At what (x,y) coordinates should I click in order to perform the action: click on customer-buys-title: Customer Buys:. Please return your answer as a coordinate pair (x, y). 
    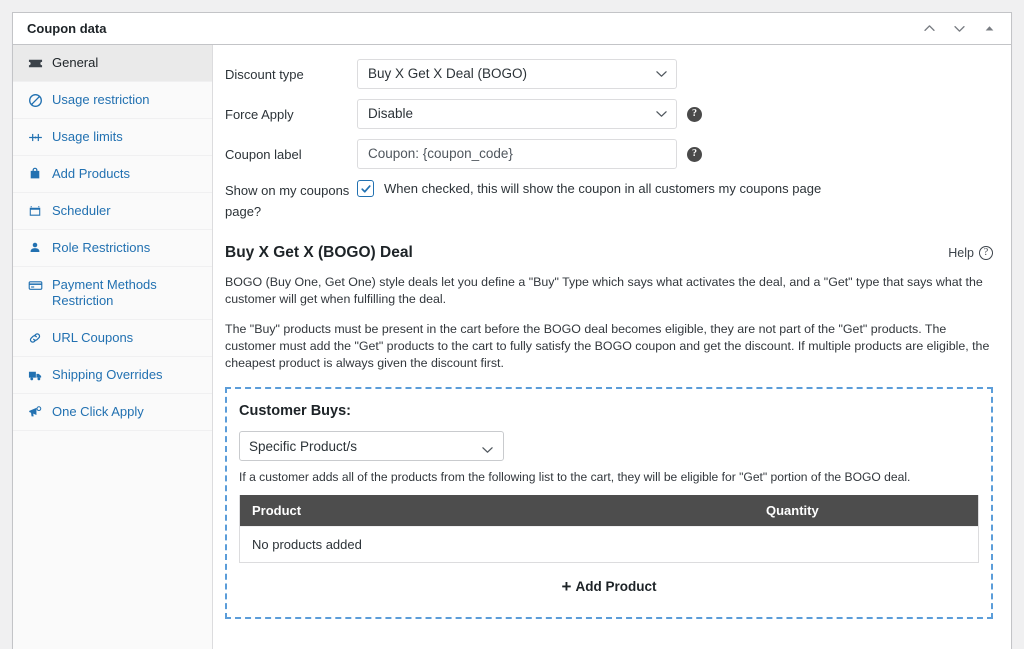
    Looking at the image, I should click on (295, 411).